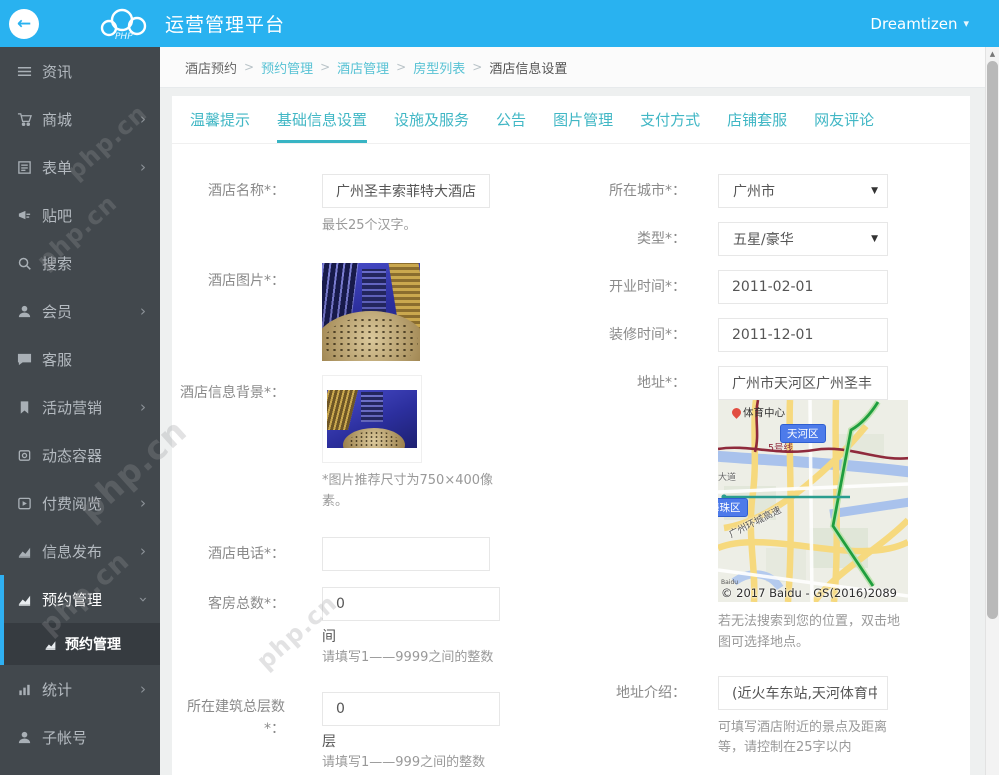  I want to click on map-poi-sports-center: 体育中心, so click(757, 412).